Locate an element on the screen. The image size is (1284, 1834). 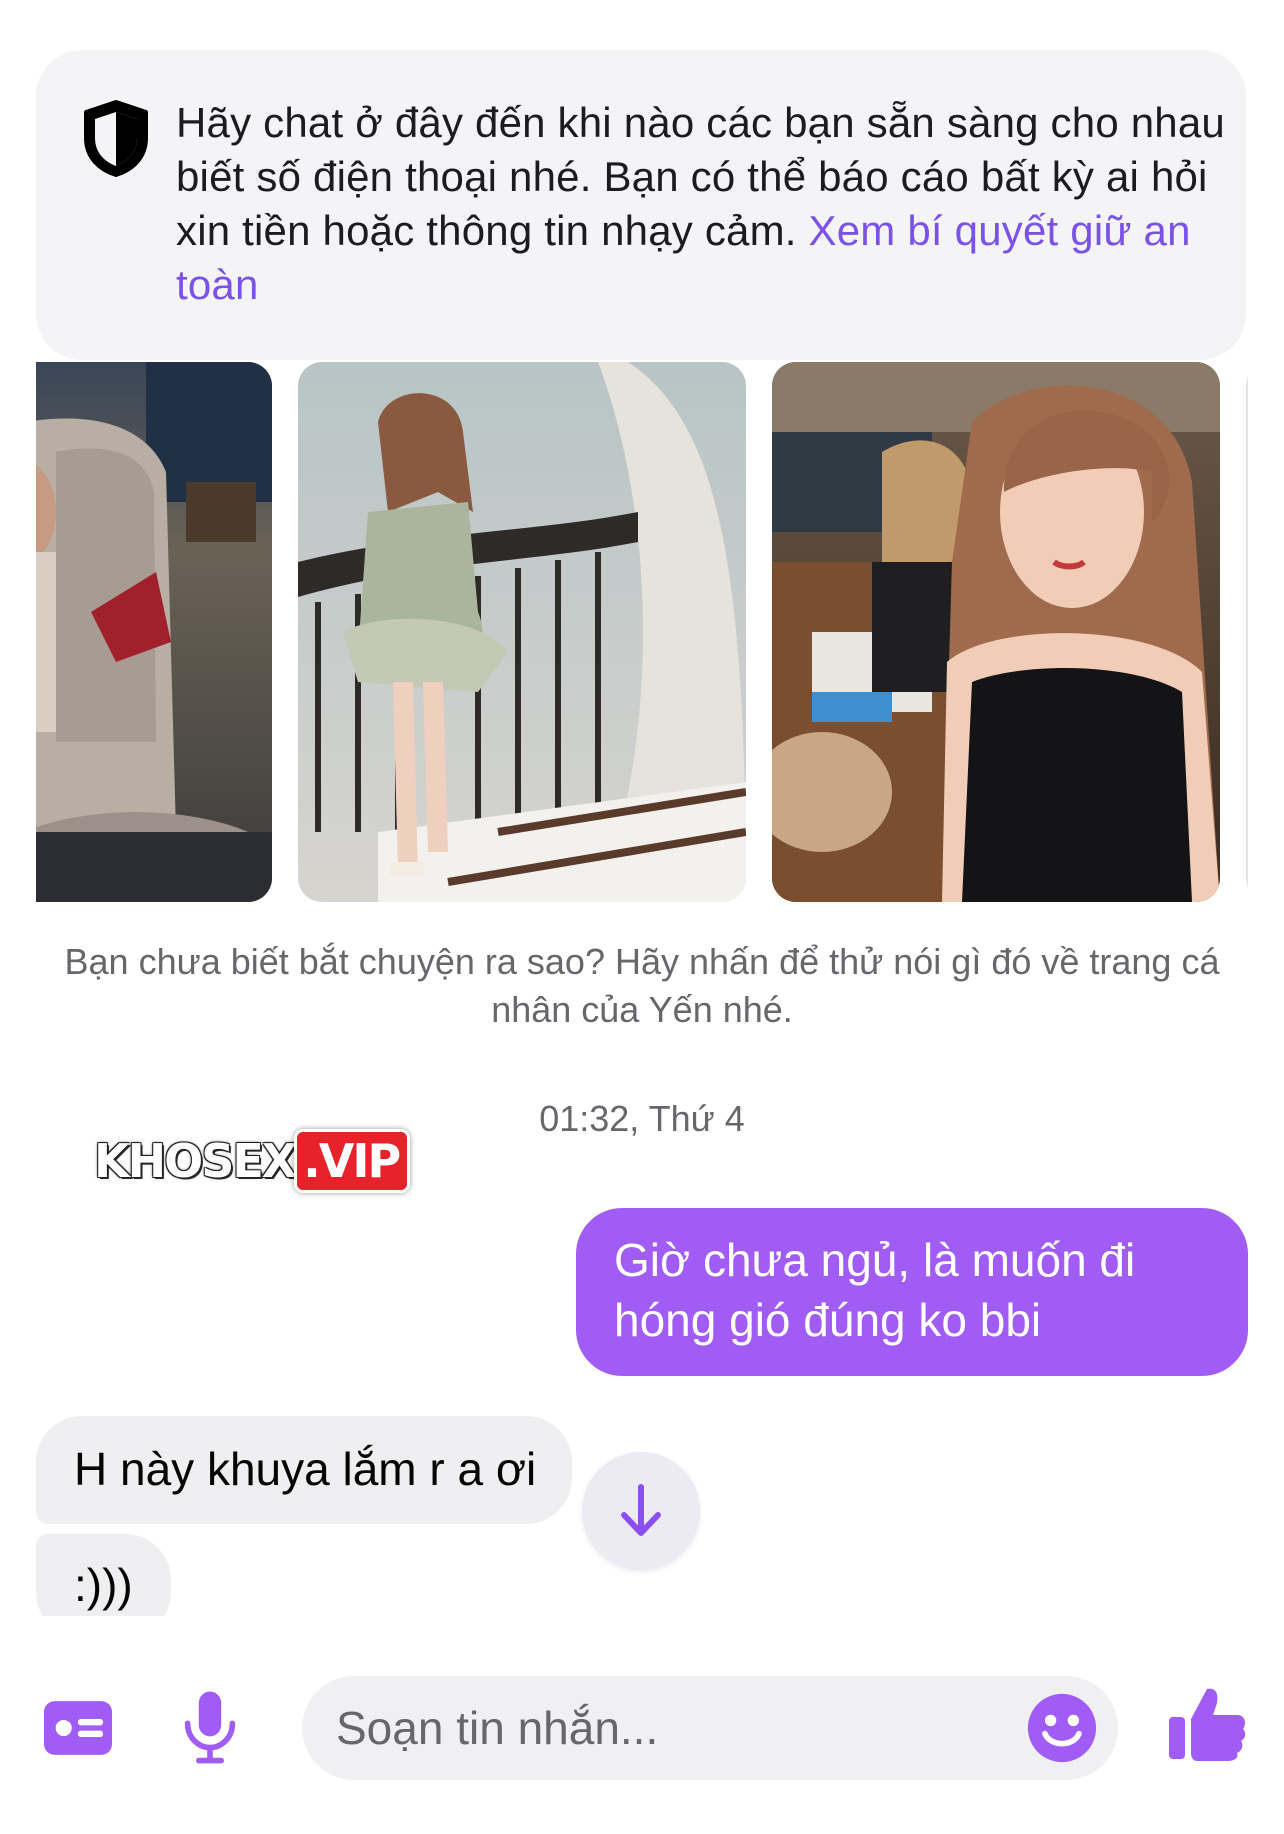
id-card-icon is located at coordinates (78, 1728).